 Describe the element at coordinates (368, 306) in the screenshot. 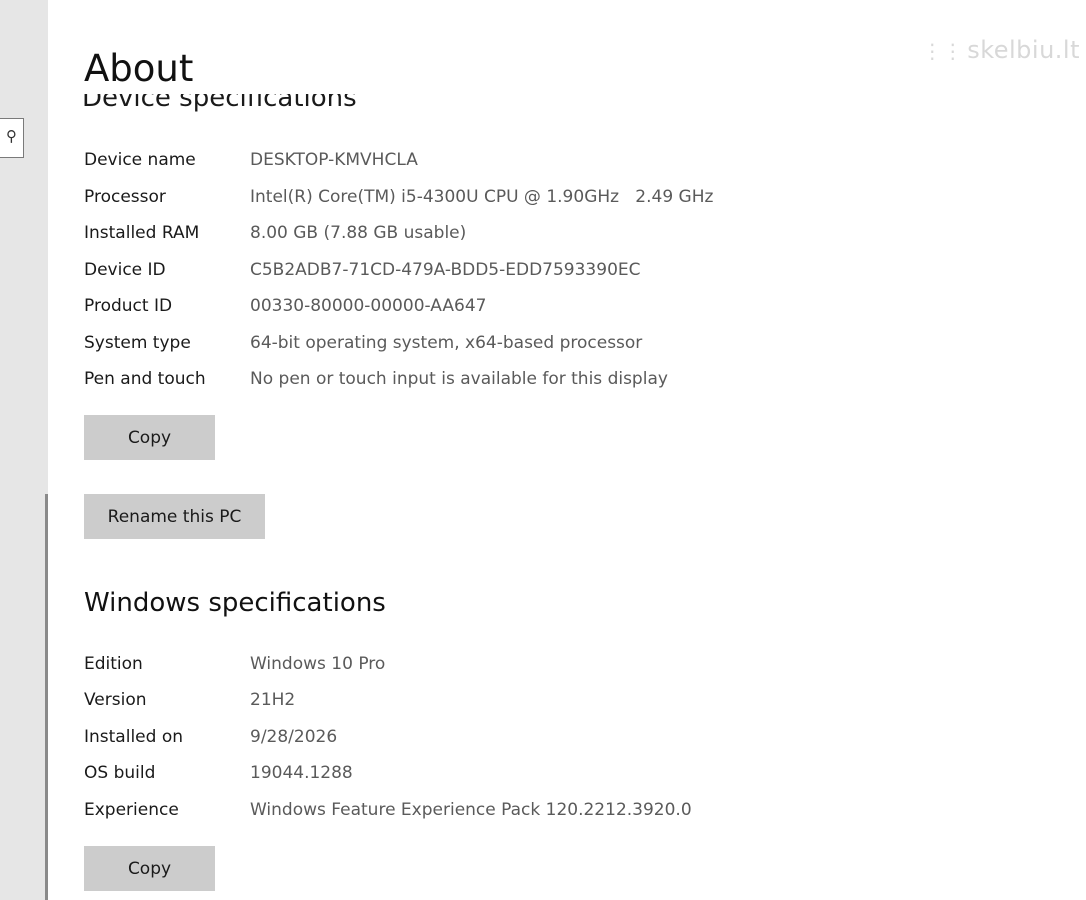

I see `spec-value: 00330-80000-00000-AA647` at that location.